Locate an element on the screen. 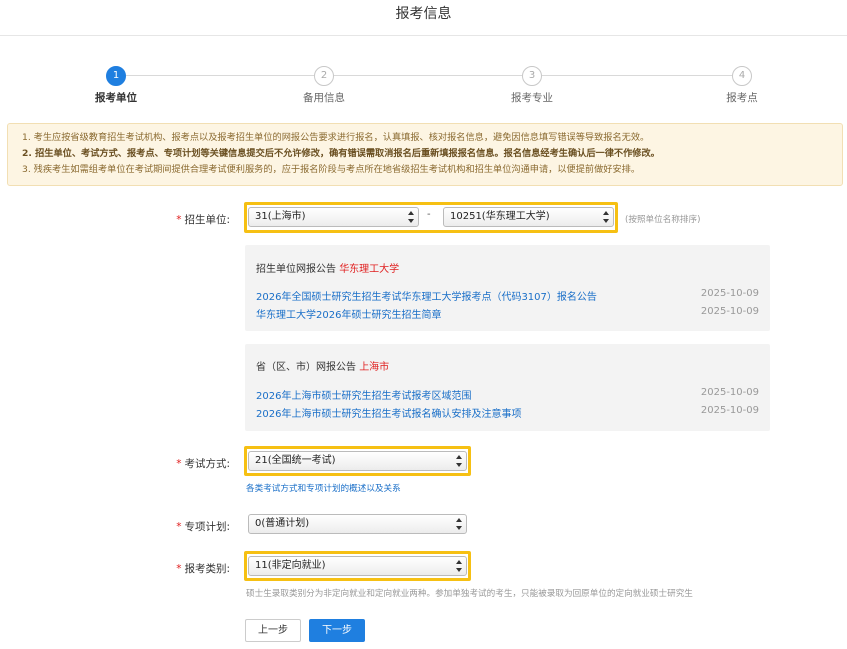 The height and width of the screenshot is (649, 847). step-unit: 1 报考单位 is located at coordinates (116, 85).